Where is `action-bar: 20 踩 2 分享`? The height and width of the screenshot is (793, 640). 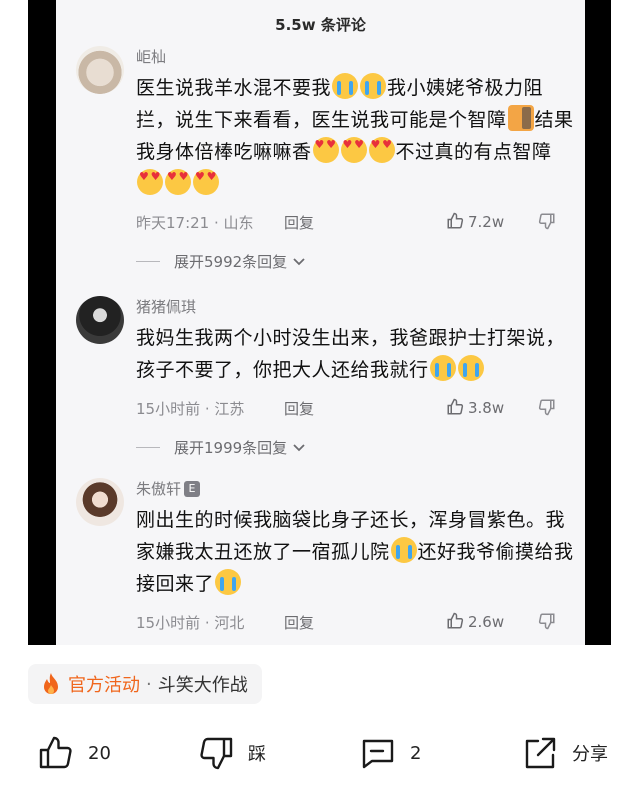
action-bar: 20 踩 2 分享 is located at coordinates (320, 753).